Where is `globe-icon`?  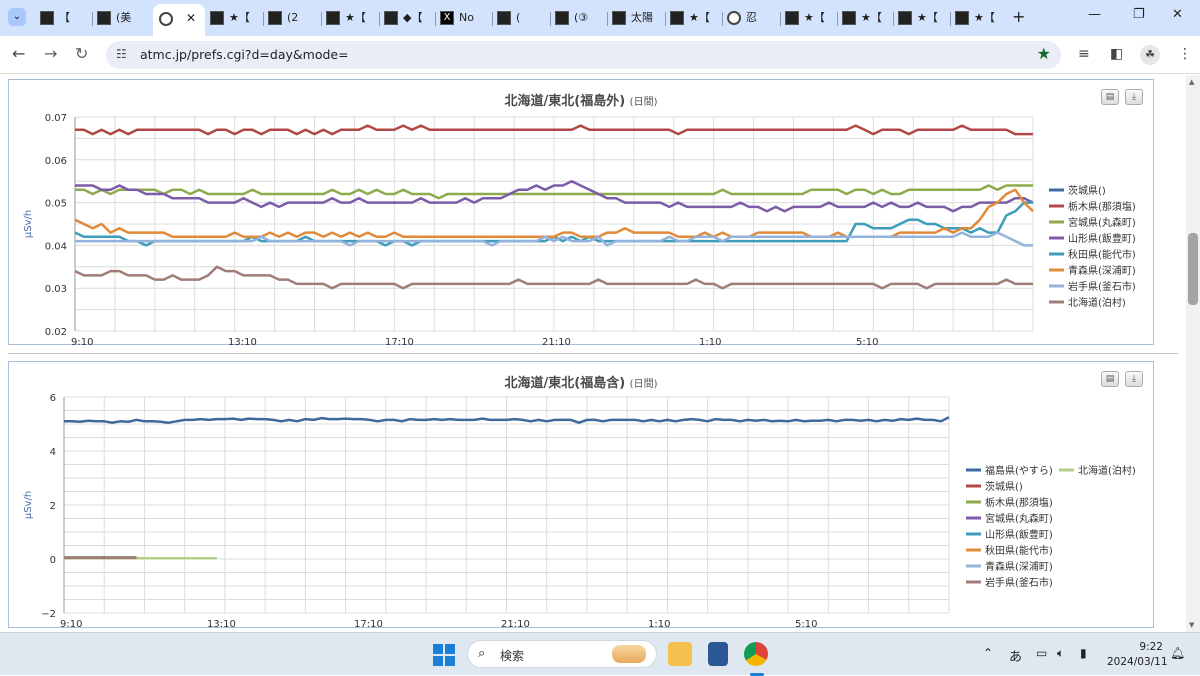 globe-icon is located at coordinates (734, 18).